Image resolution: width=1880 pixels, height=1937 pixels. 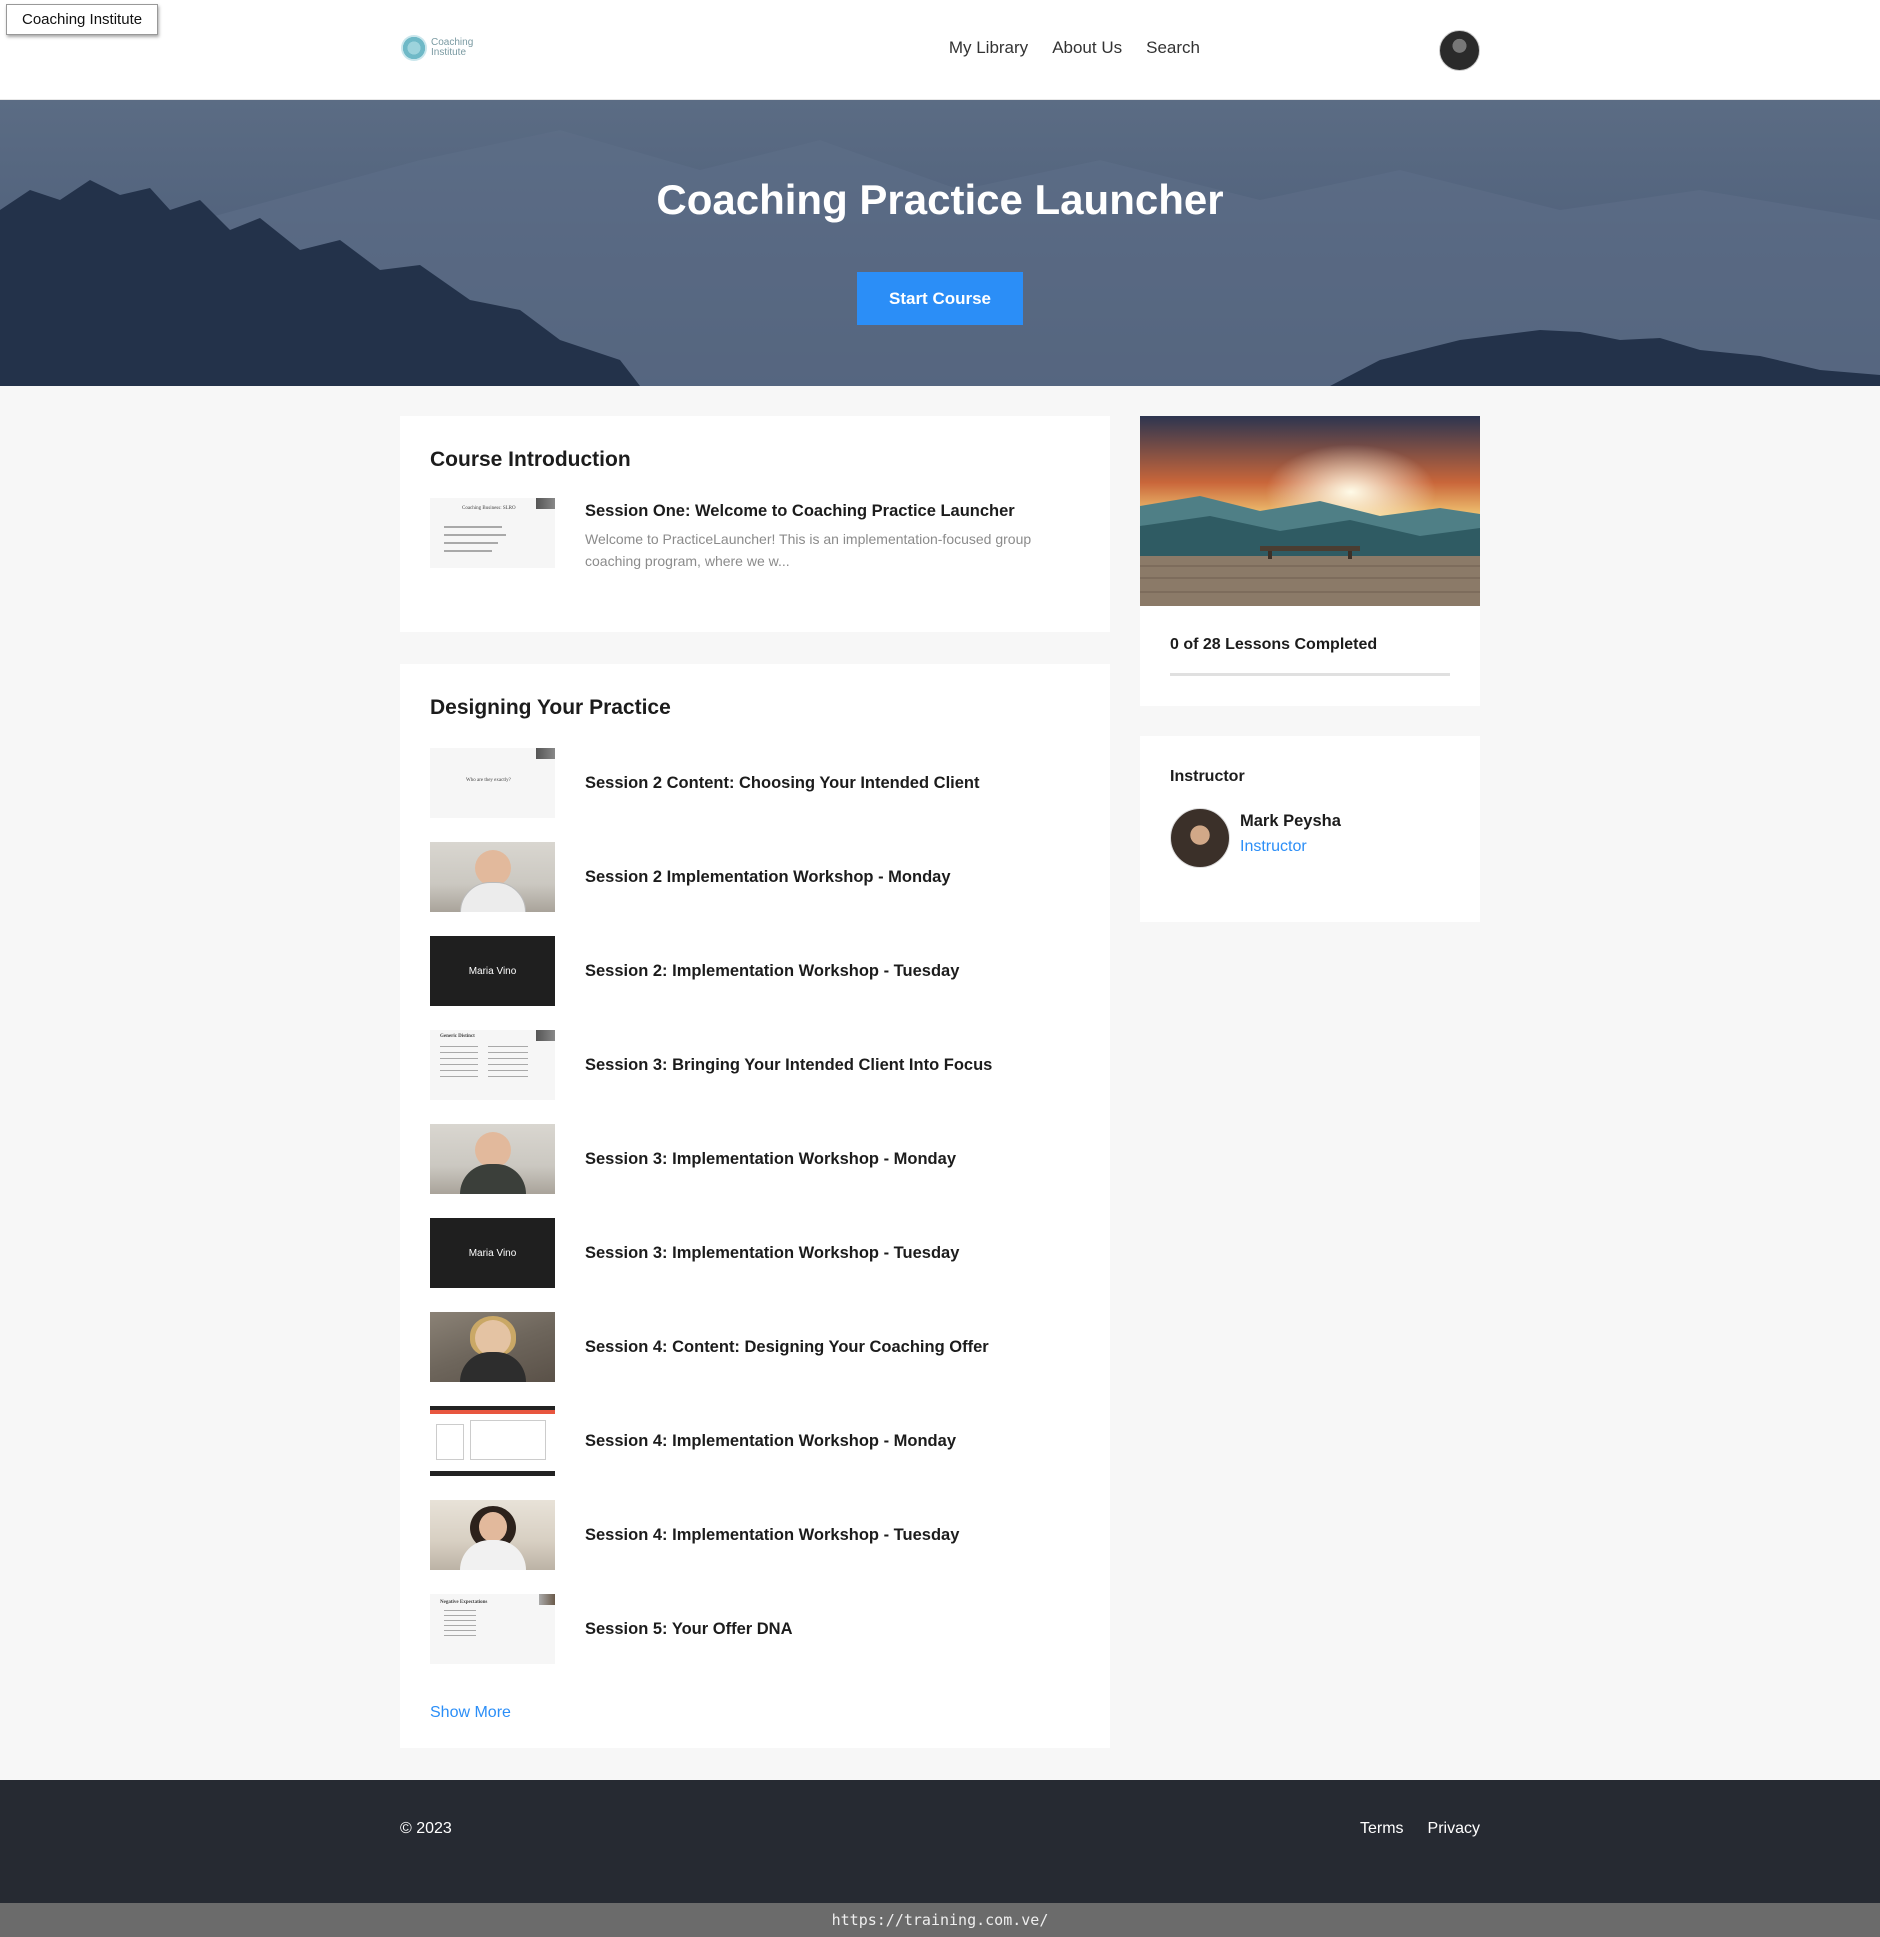 What do you see at coordinates (1290, 821) in the screenshot?
I see `instructor-name: Mark Peysha` at bounding box center [1290, 821].